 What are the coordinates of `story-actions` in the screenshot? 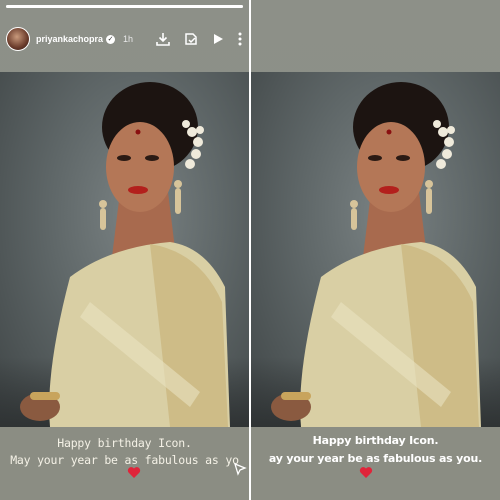 It's located at (199, 39).